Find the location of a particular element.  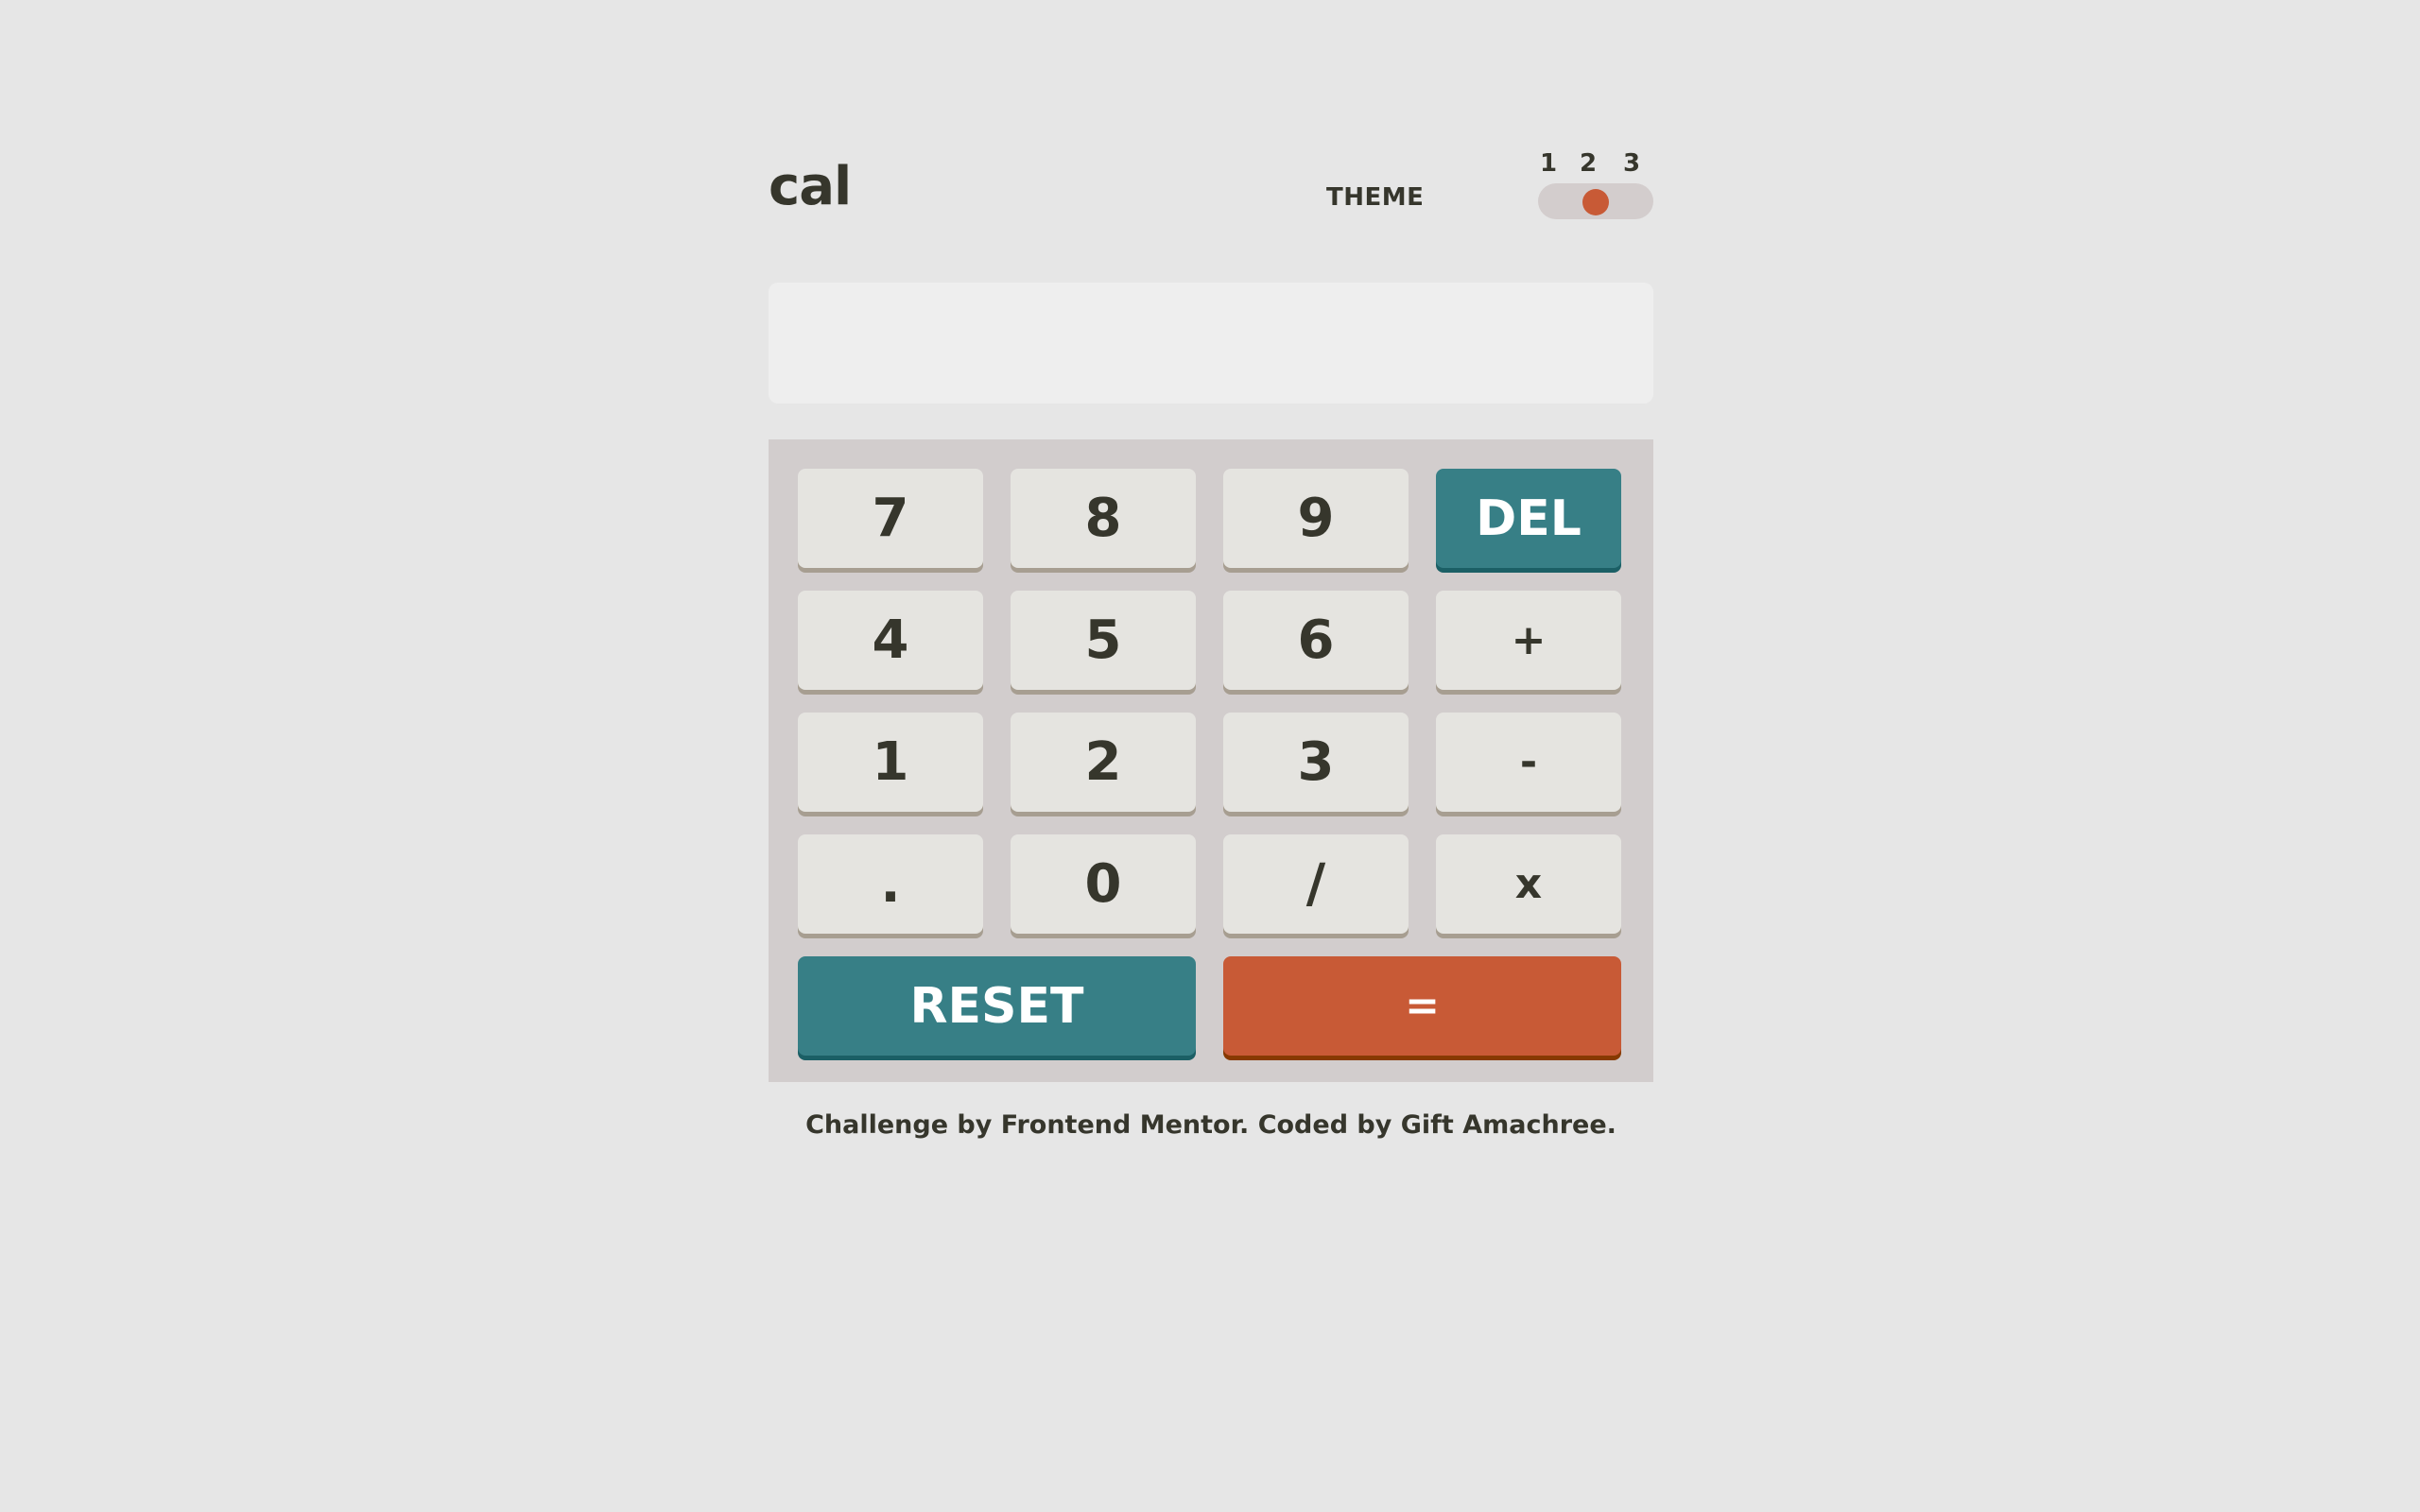

key-8: 8 is located at coordinates (1103, 518).